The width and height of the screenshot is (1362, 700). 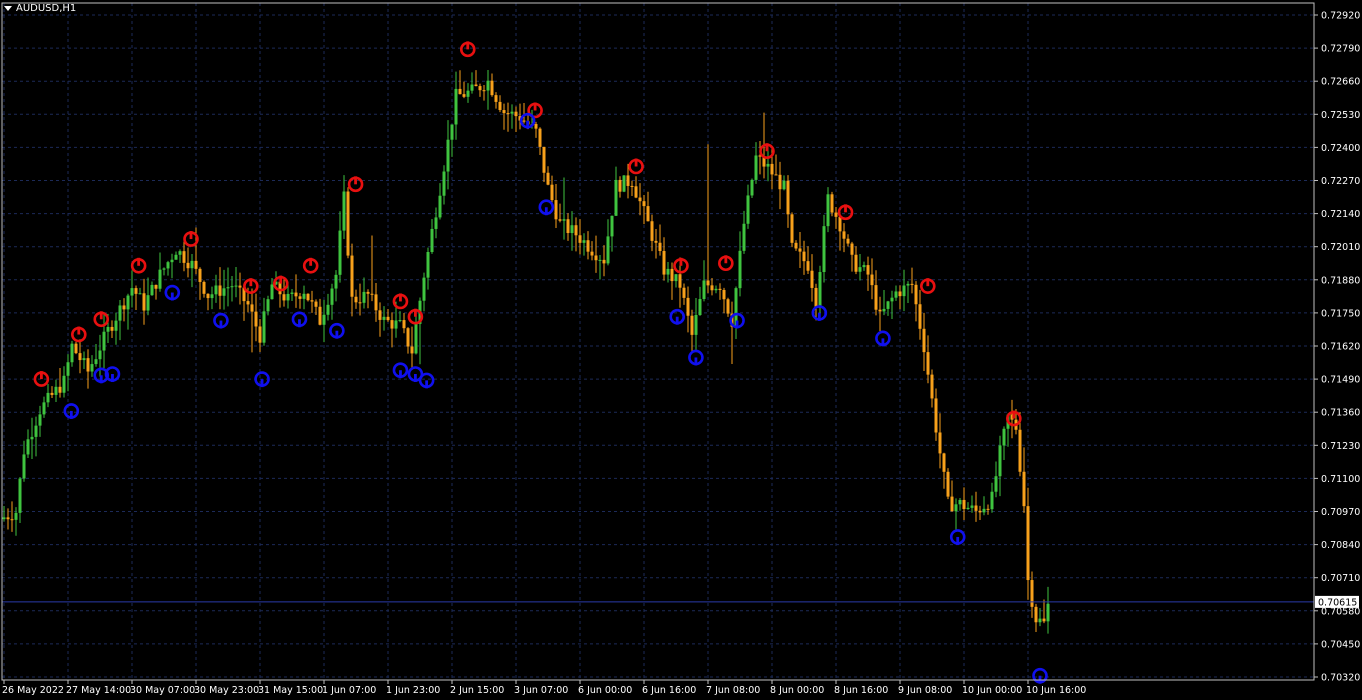 I want to click on x-tick-label: 6 Jun 16:00, so click(x=669, y=690).